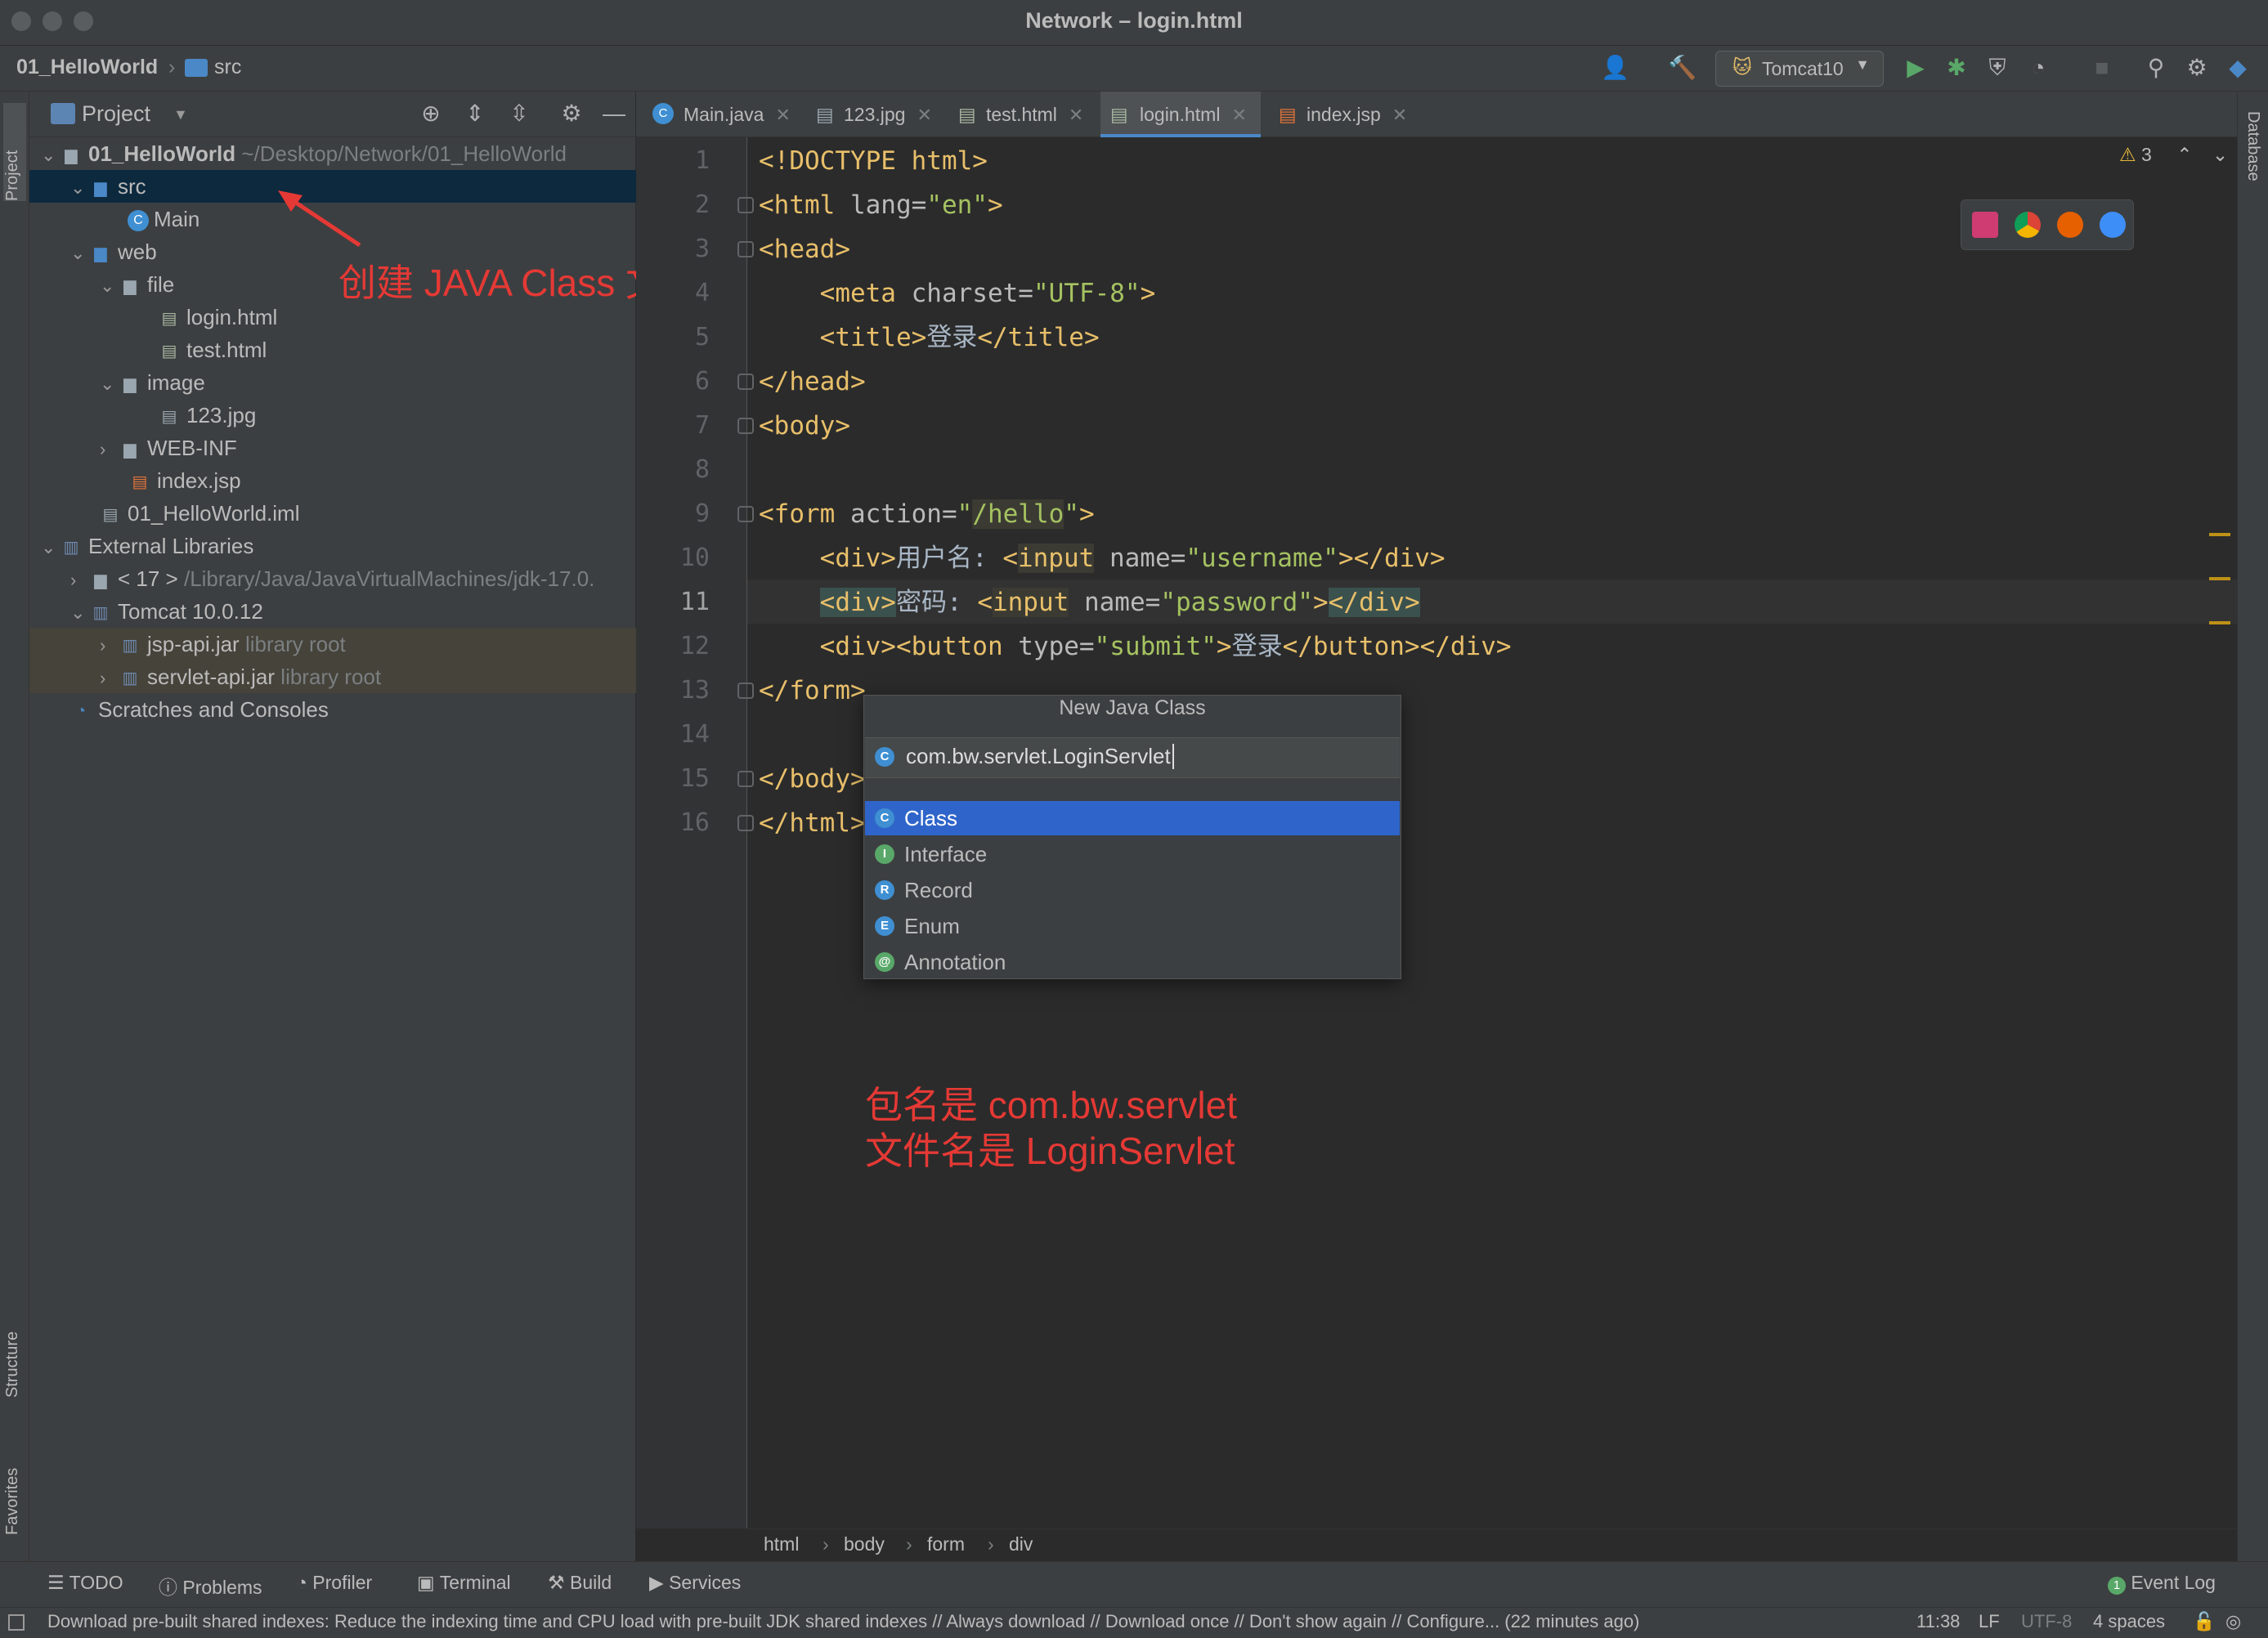 The width and height of the screenshot is (2268, 1638). Describe the element at coordinates (71, 155) in the screenshot. I see `module-folder-icon: ▆` at that location.